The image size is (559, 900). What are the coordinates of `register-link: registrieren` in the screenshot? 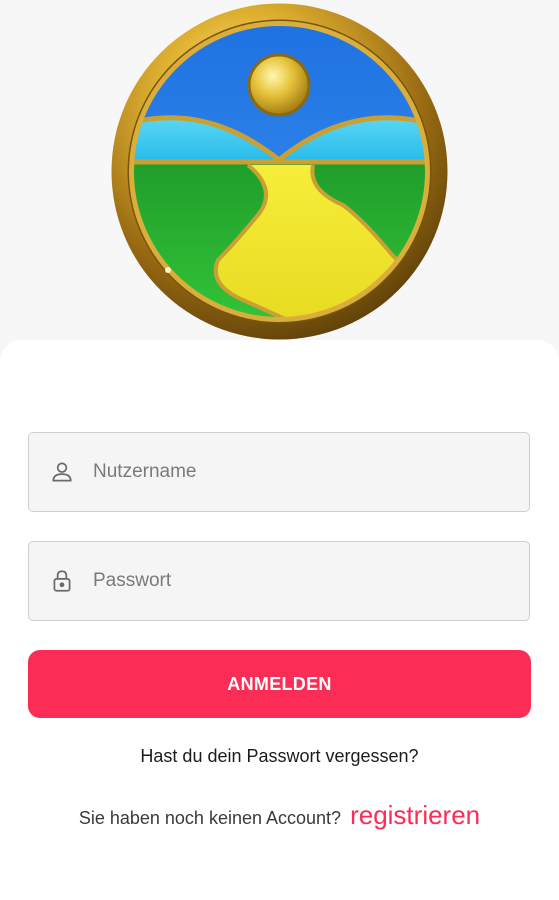 It's located at (415, 815).